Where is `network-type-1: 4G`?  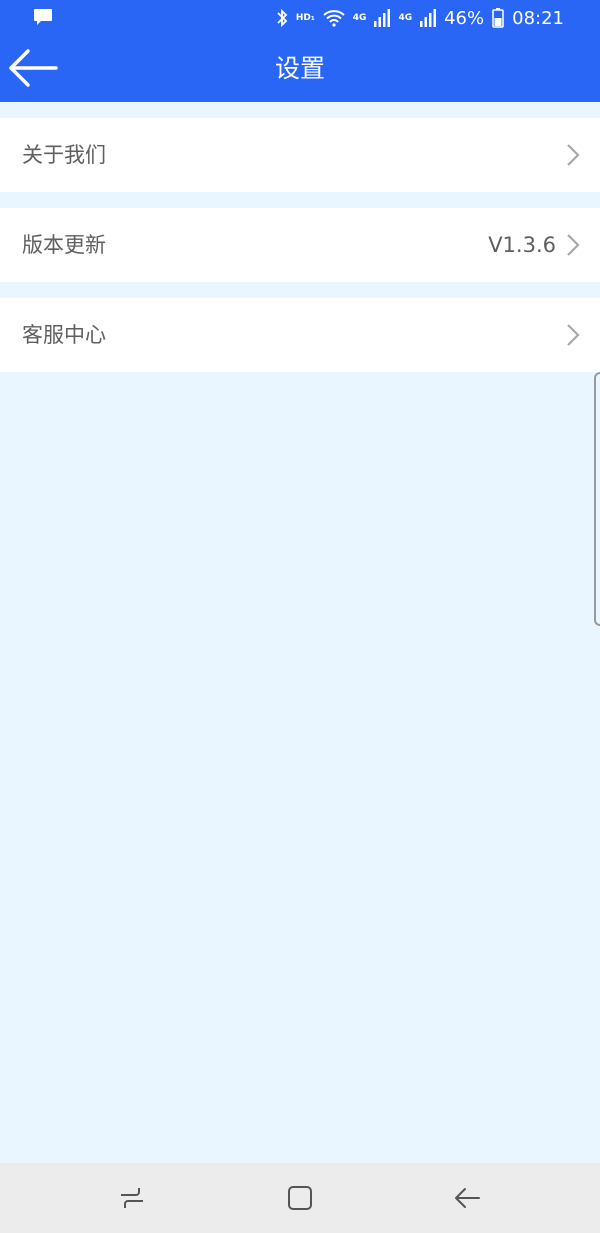
network-type-1: 4G is located at coordinates (359, 18).